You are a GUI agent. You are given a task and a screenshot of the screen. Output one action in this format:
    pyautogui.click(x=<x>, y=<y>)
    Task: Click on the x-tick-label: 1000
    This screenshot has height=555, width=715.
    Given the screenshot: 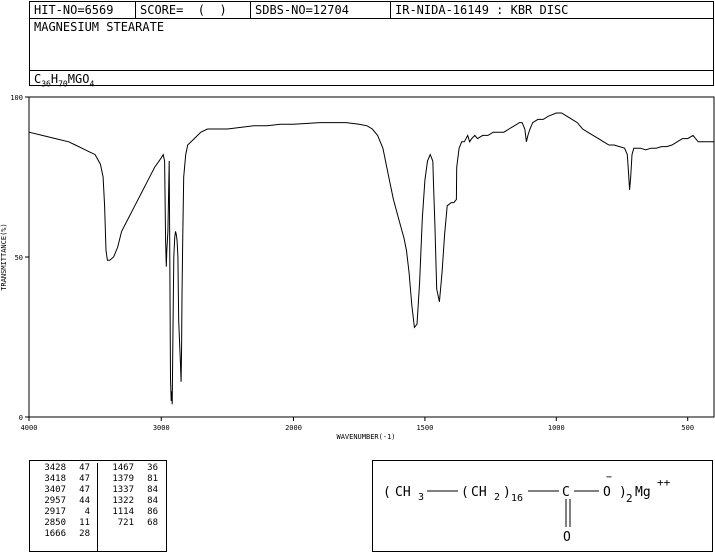 What is the action you would take?
    pyautogui.click(x=556, y=428)
    